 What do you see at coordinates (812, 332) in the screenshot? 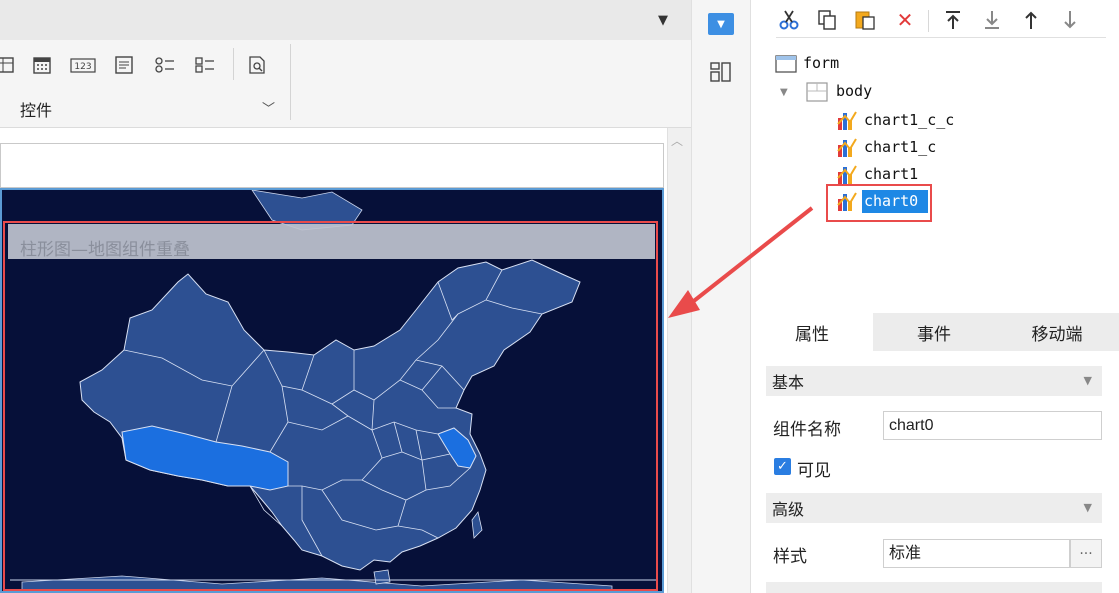
I see `tab-properties: 属性` at bounding box center [812, 332].